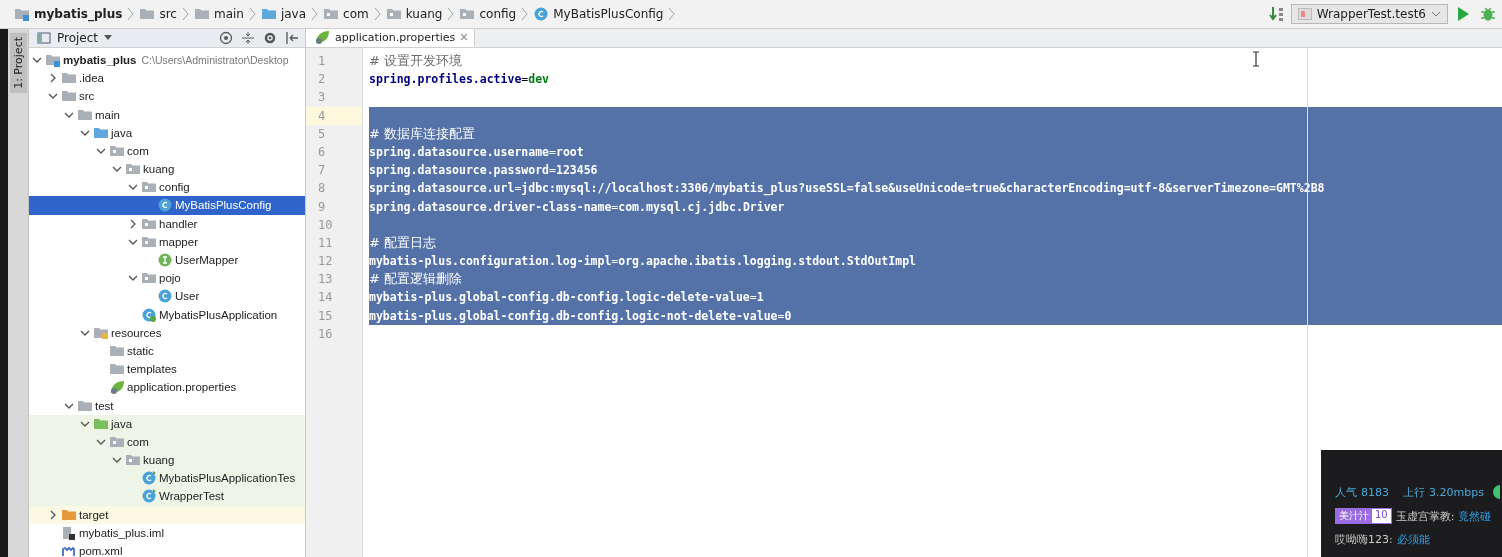 The height and width of the screenshot is (557, 1502). What do you see at coordinates (642, 261) in the screenshot?
I see `code-line: mybatis-plus.configuration.log-impl=org.apache.ibatis.logging.stdout.StdOutImpl` at bounding box center [642, 261].